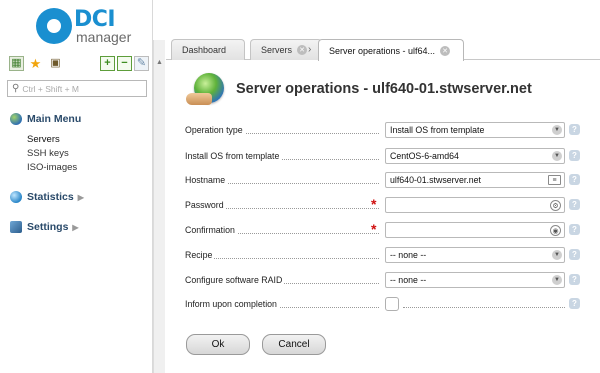  Describe the element at coordinates (52, 167) in the screenshot. I see `sidebar-item-iso-images: ISO-images` at that location.